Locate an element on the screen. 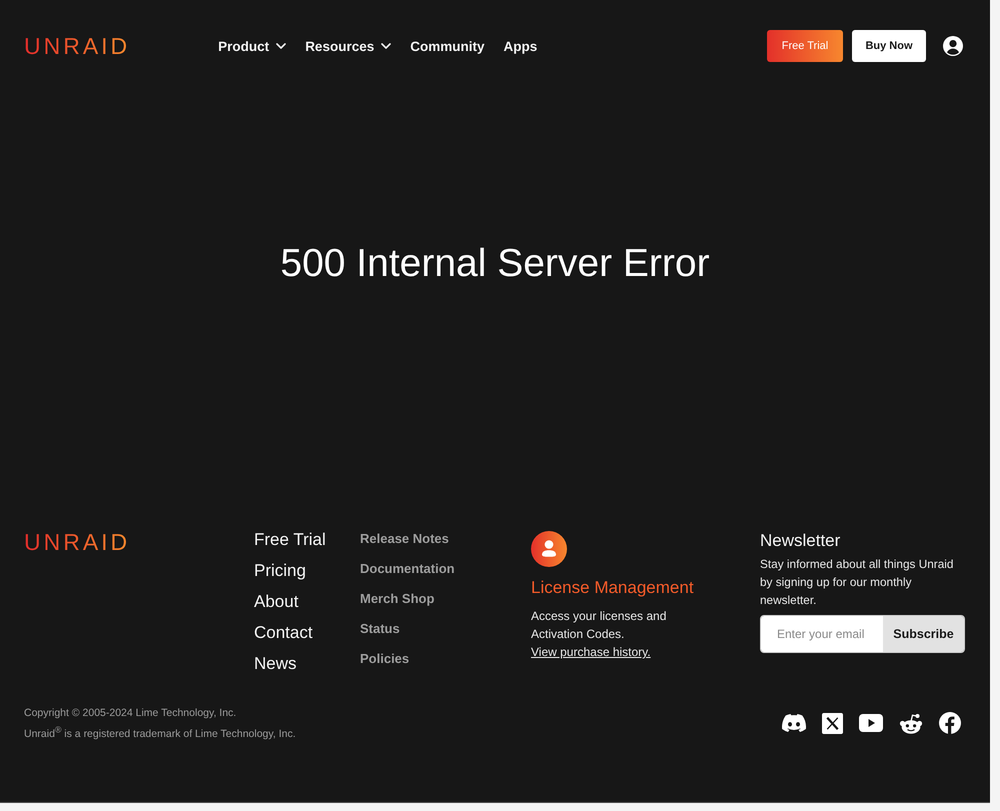 The height and width of the screenshot is (811, 1000). footer-link: About is located at coordinates (276, 601).